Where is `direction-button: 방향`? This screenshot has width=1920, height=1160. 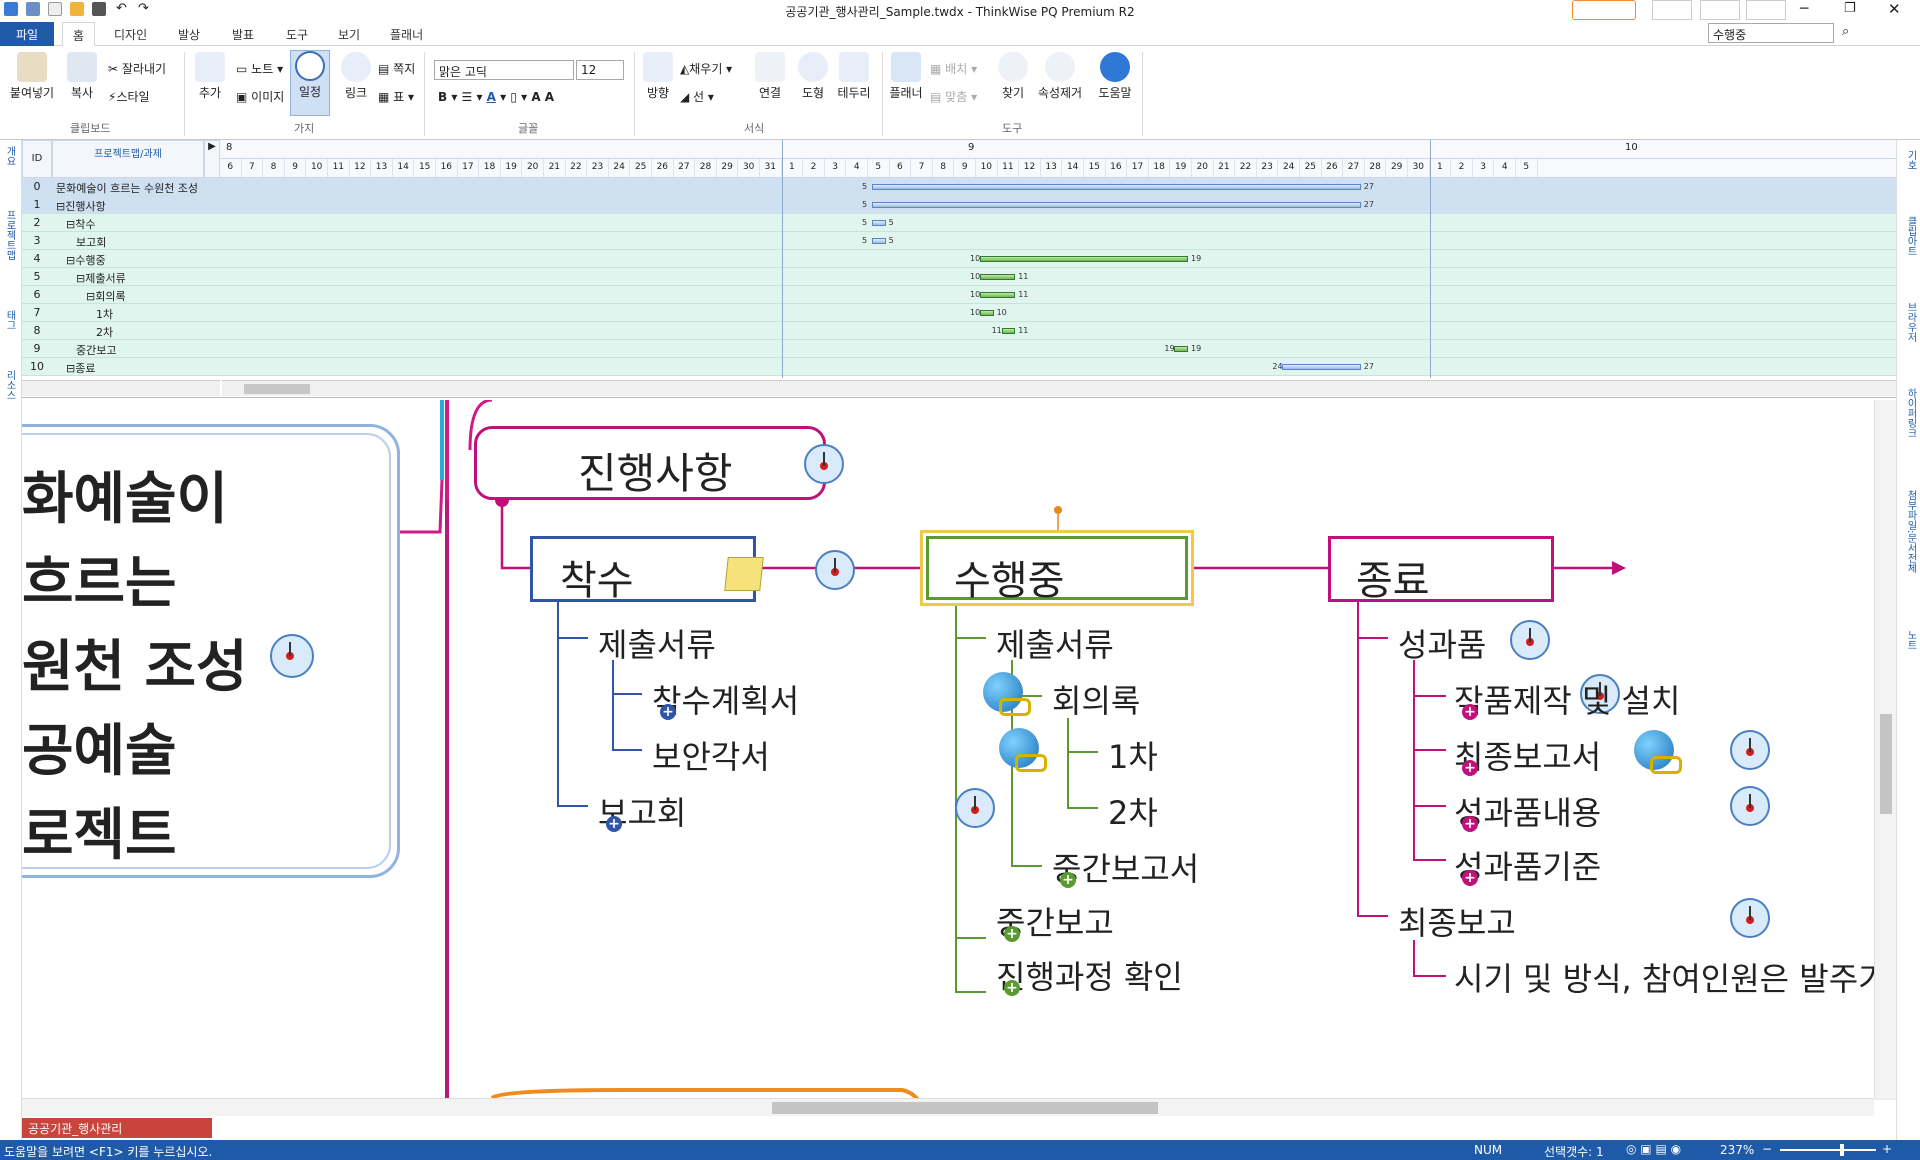 direction-button: 방향 is located at coordinates (658, 76).